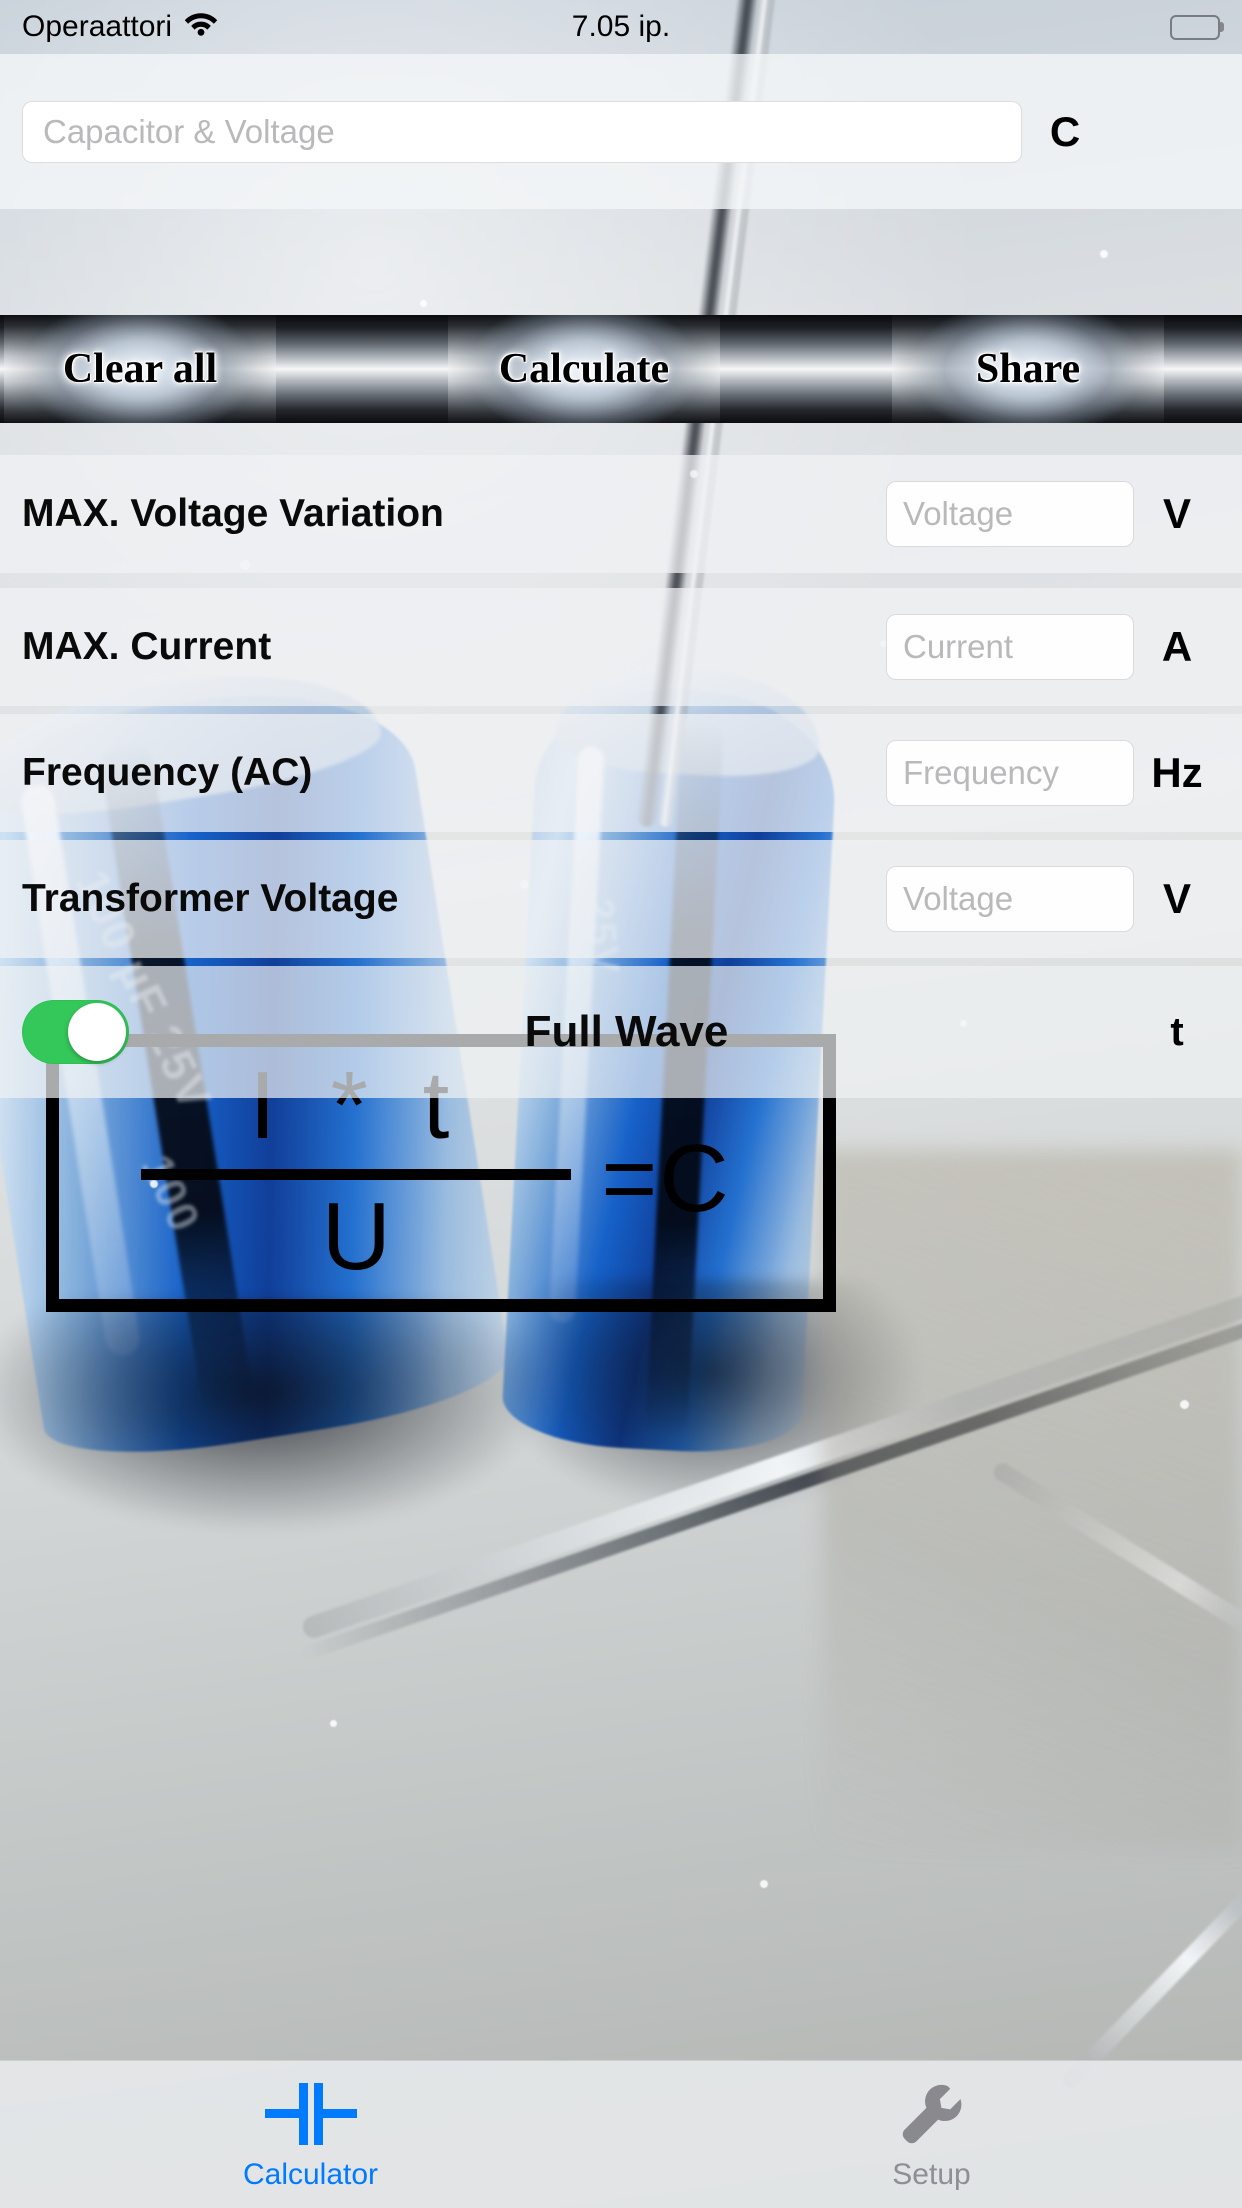 This screenshot has width=1242, height=2208. Describe the element at coordinates (167, 772) in the screenshot. I see `row-label: Frequency (AC)` at that location.